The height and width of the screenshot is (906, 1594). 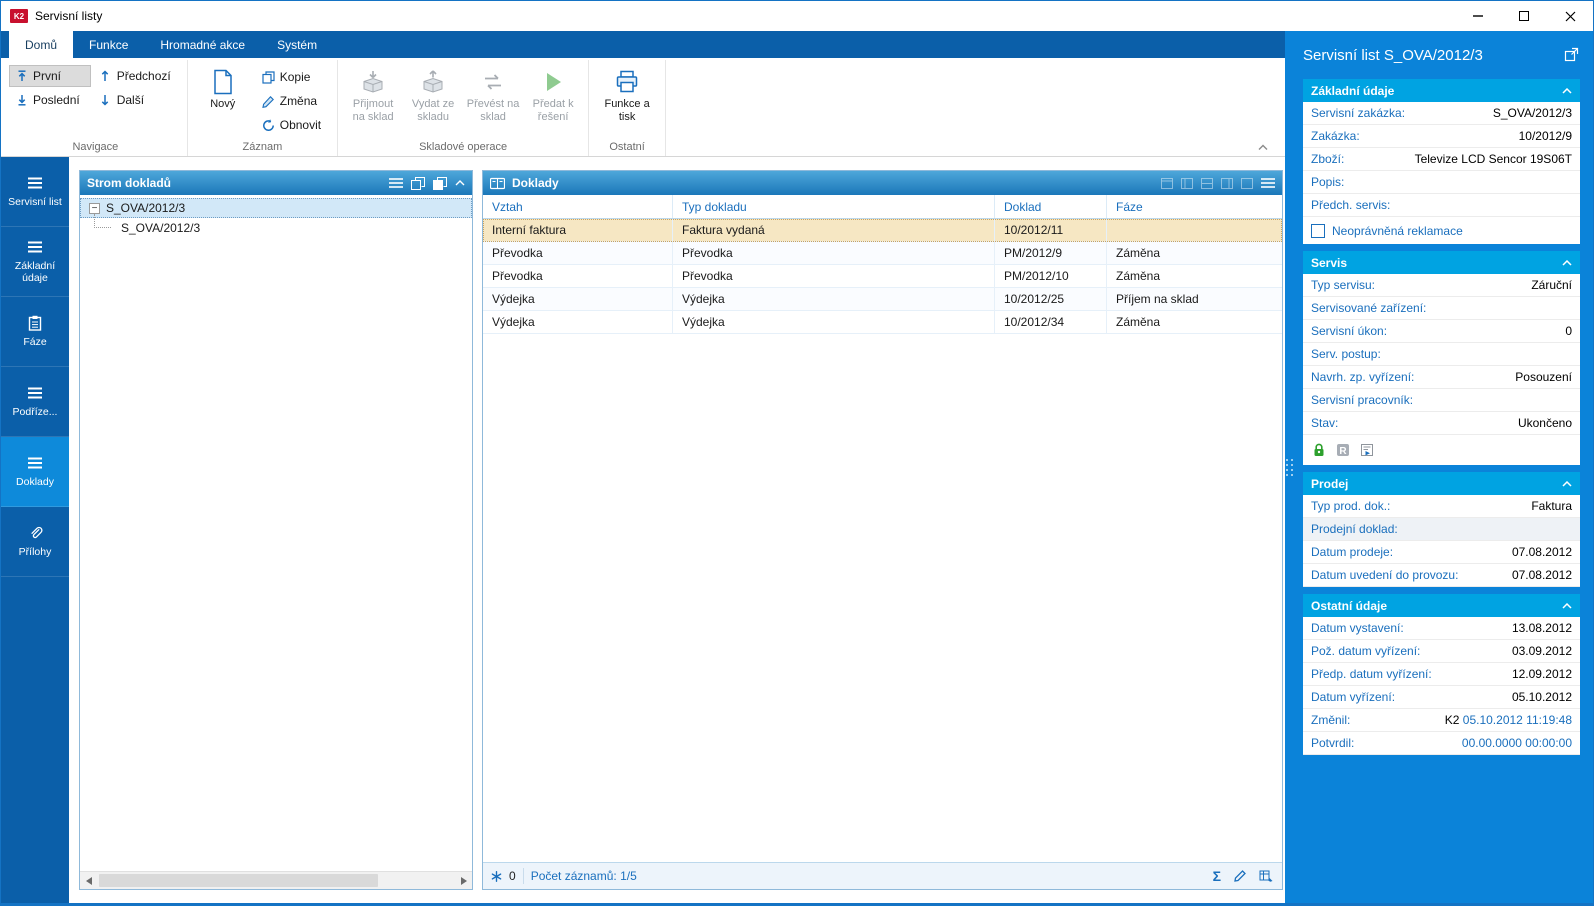 I want to click on detail-field: Předch. servis:, so click(x=1441, y=205).